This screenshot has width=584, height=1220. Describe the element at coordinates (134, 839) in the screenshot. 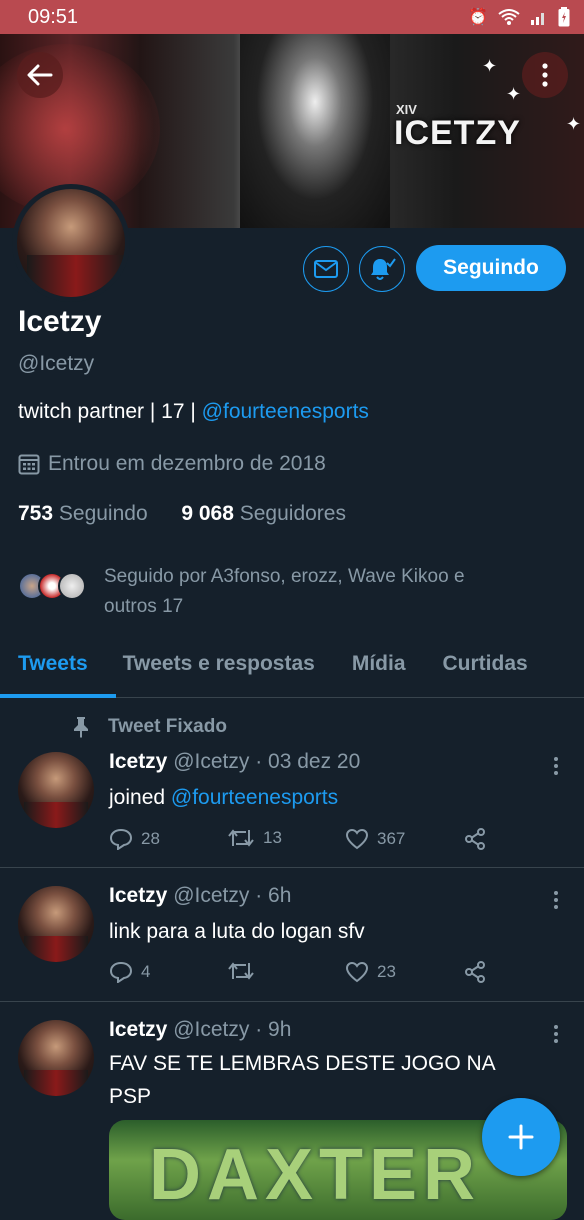

I see `reply-button: 28` at that location.